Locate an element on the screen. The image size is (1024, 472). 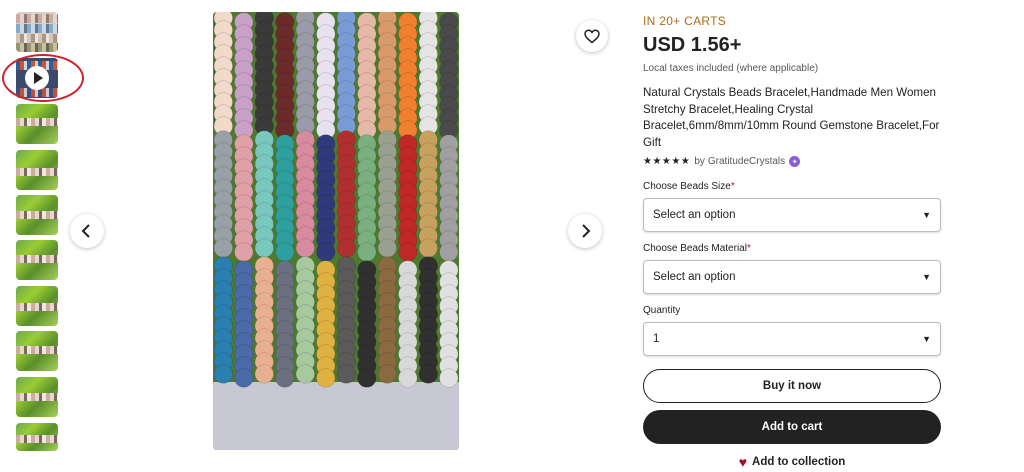
next-image-button is located at coordinates (585, 231).